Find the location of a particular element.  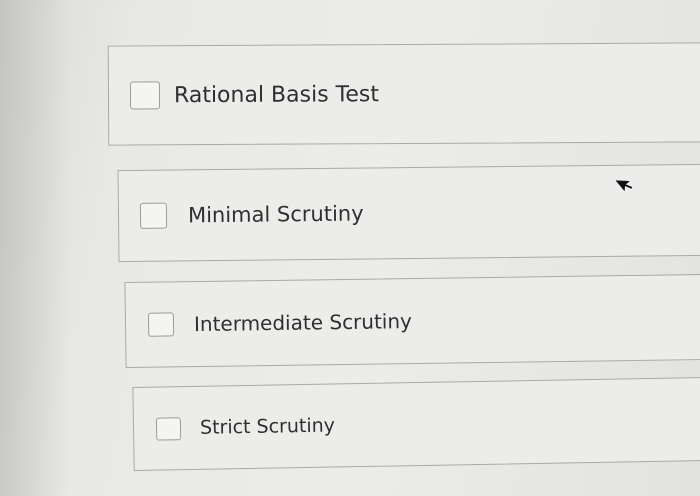

option-label: Minimal Scrutiny is located at coordinates (275, 214).